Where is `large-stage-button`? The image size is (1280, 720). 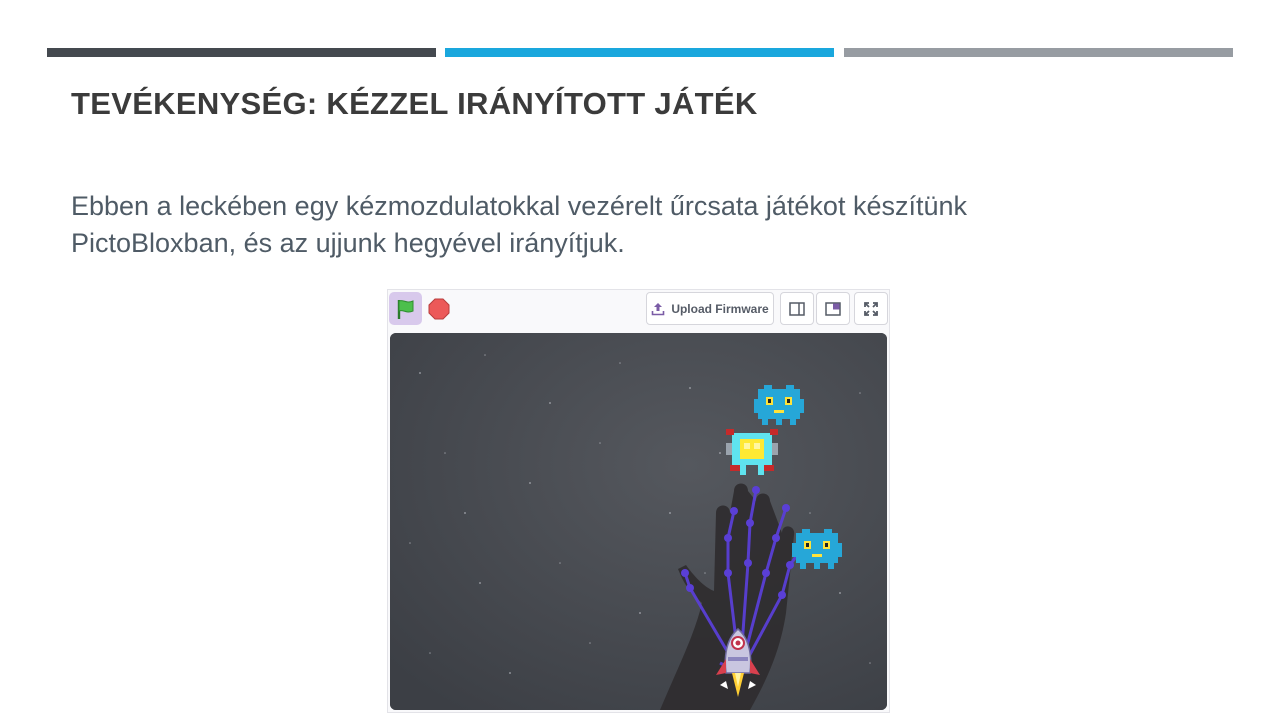
large-stage-button is located at coordinates (833, 308).